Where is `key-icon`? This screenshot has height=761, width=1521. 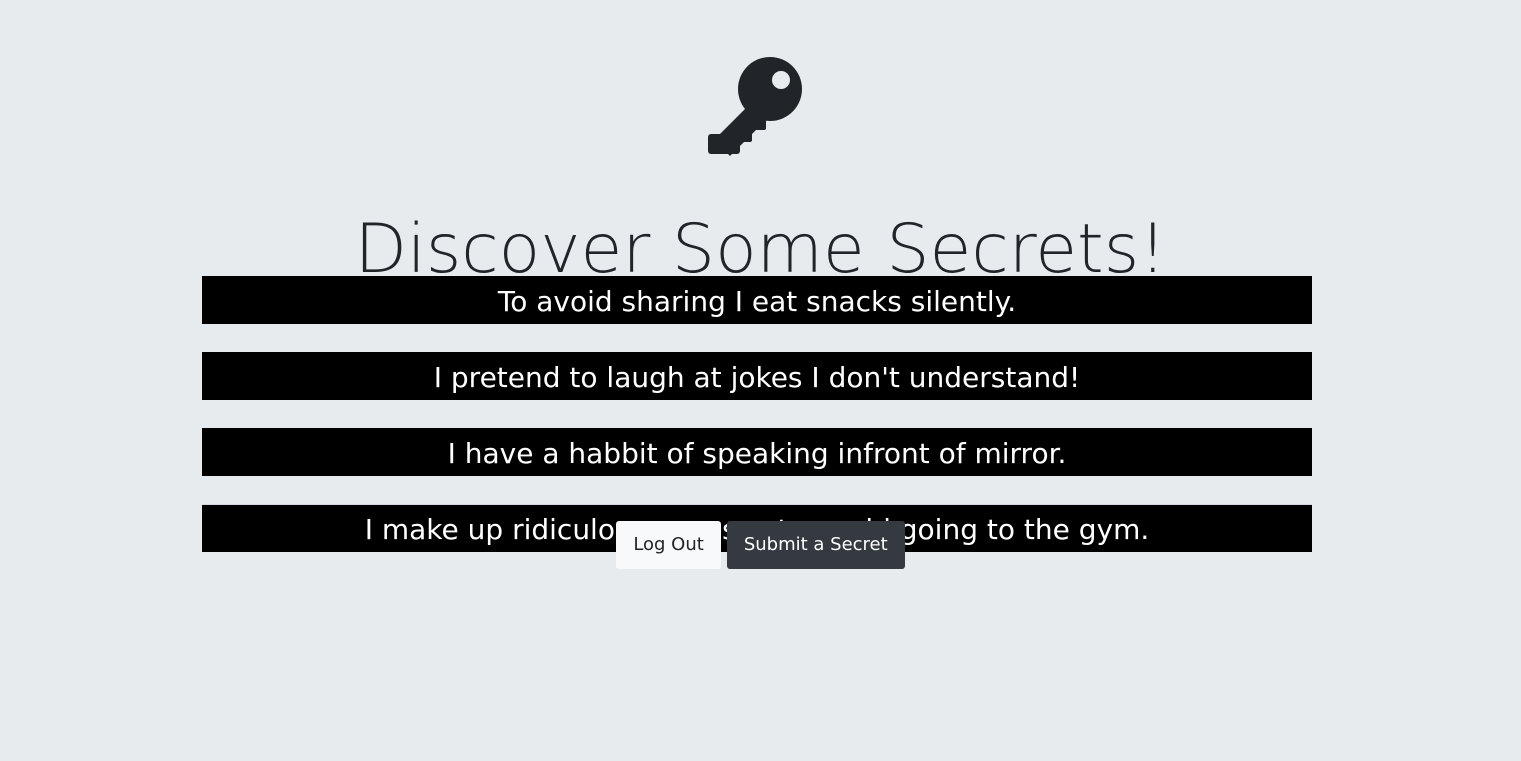 key-icon is located at coordinates (756, 106).